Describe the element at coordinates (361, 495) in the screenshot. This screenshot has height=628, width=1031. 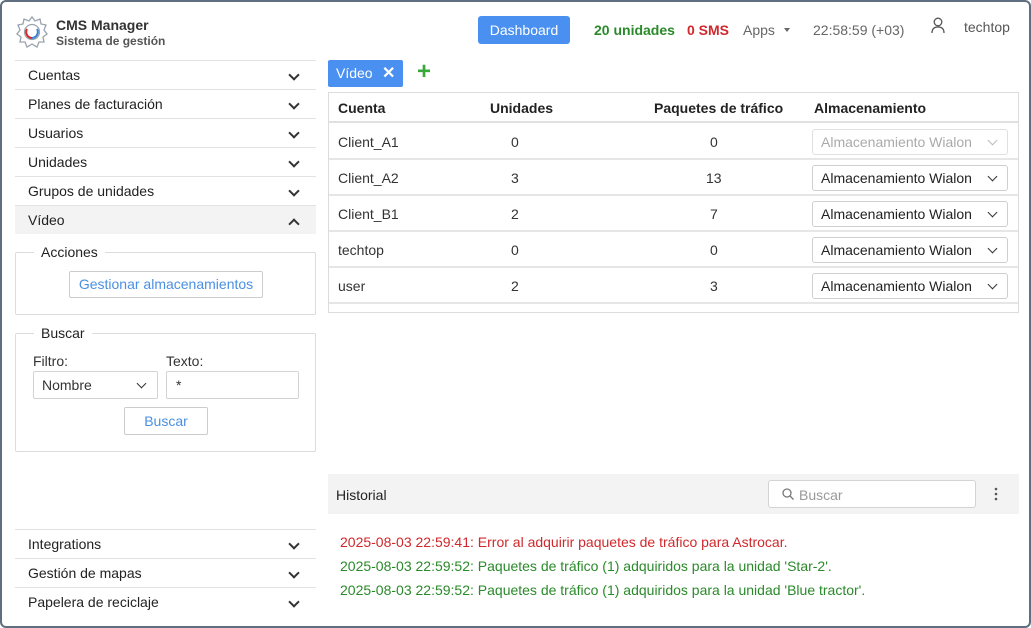
I see `history-title: Historial` at that location.